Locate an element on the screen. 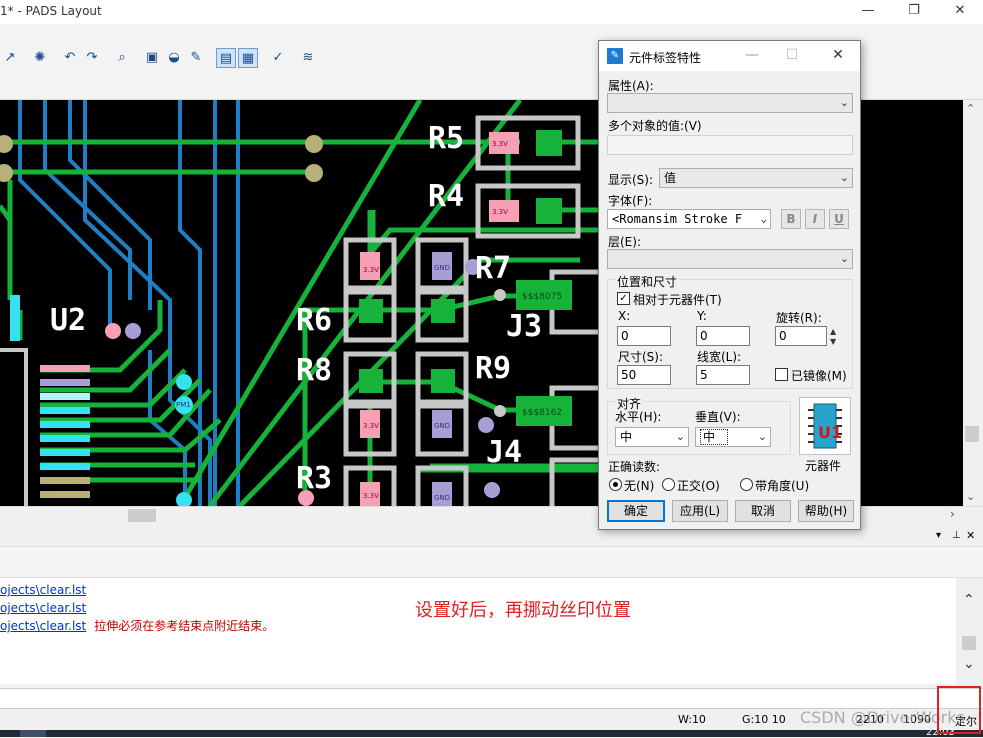 The height and width of the screenshot is (738, 983). ref-r9: R9 is located at coordinates (493, 368).